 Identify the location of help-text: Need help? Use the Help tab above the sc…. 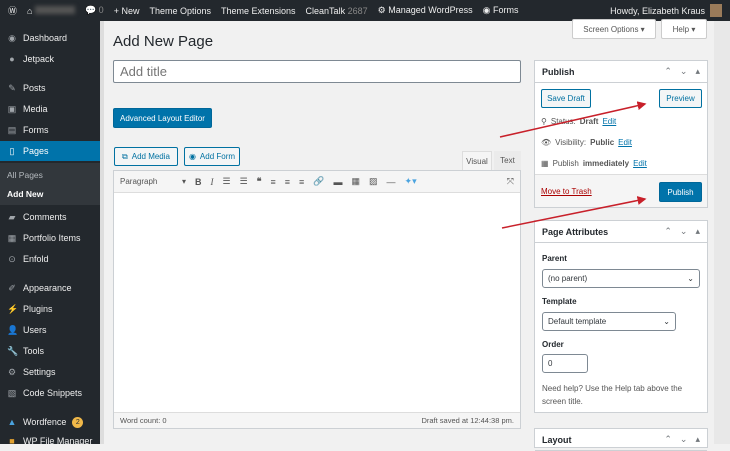
(612, 395).